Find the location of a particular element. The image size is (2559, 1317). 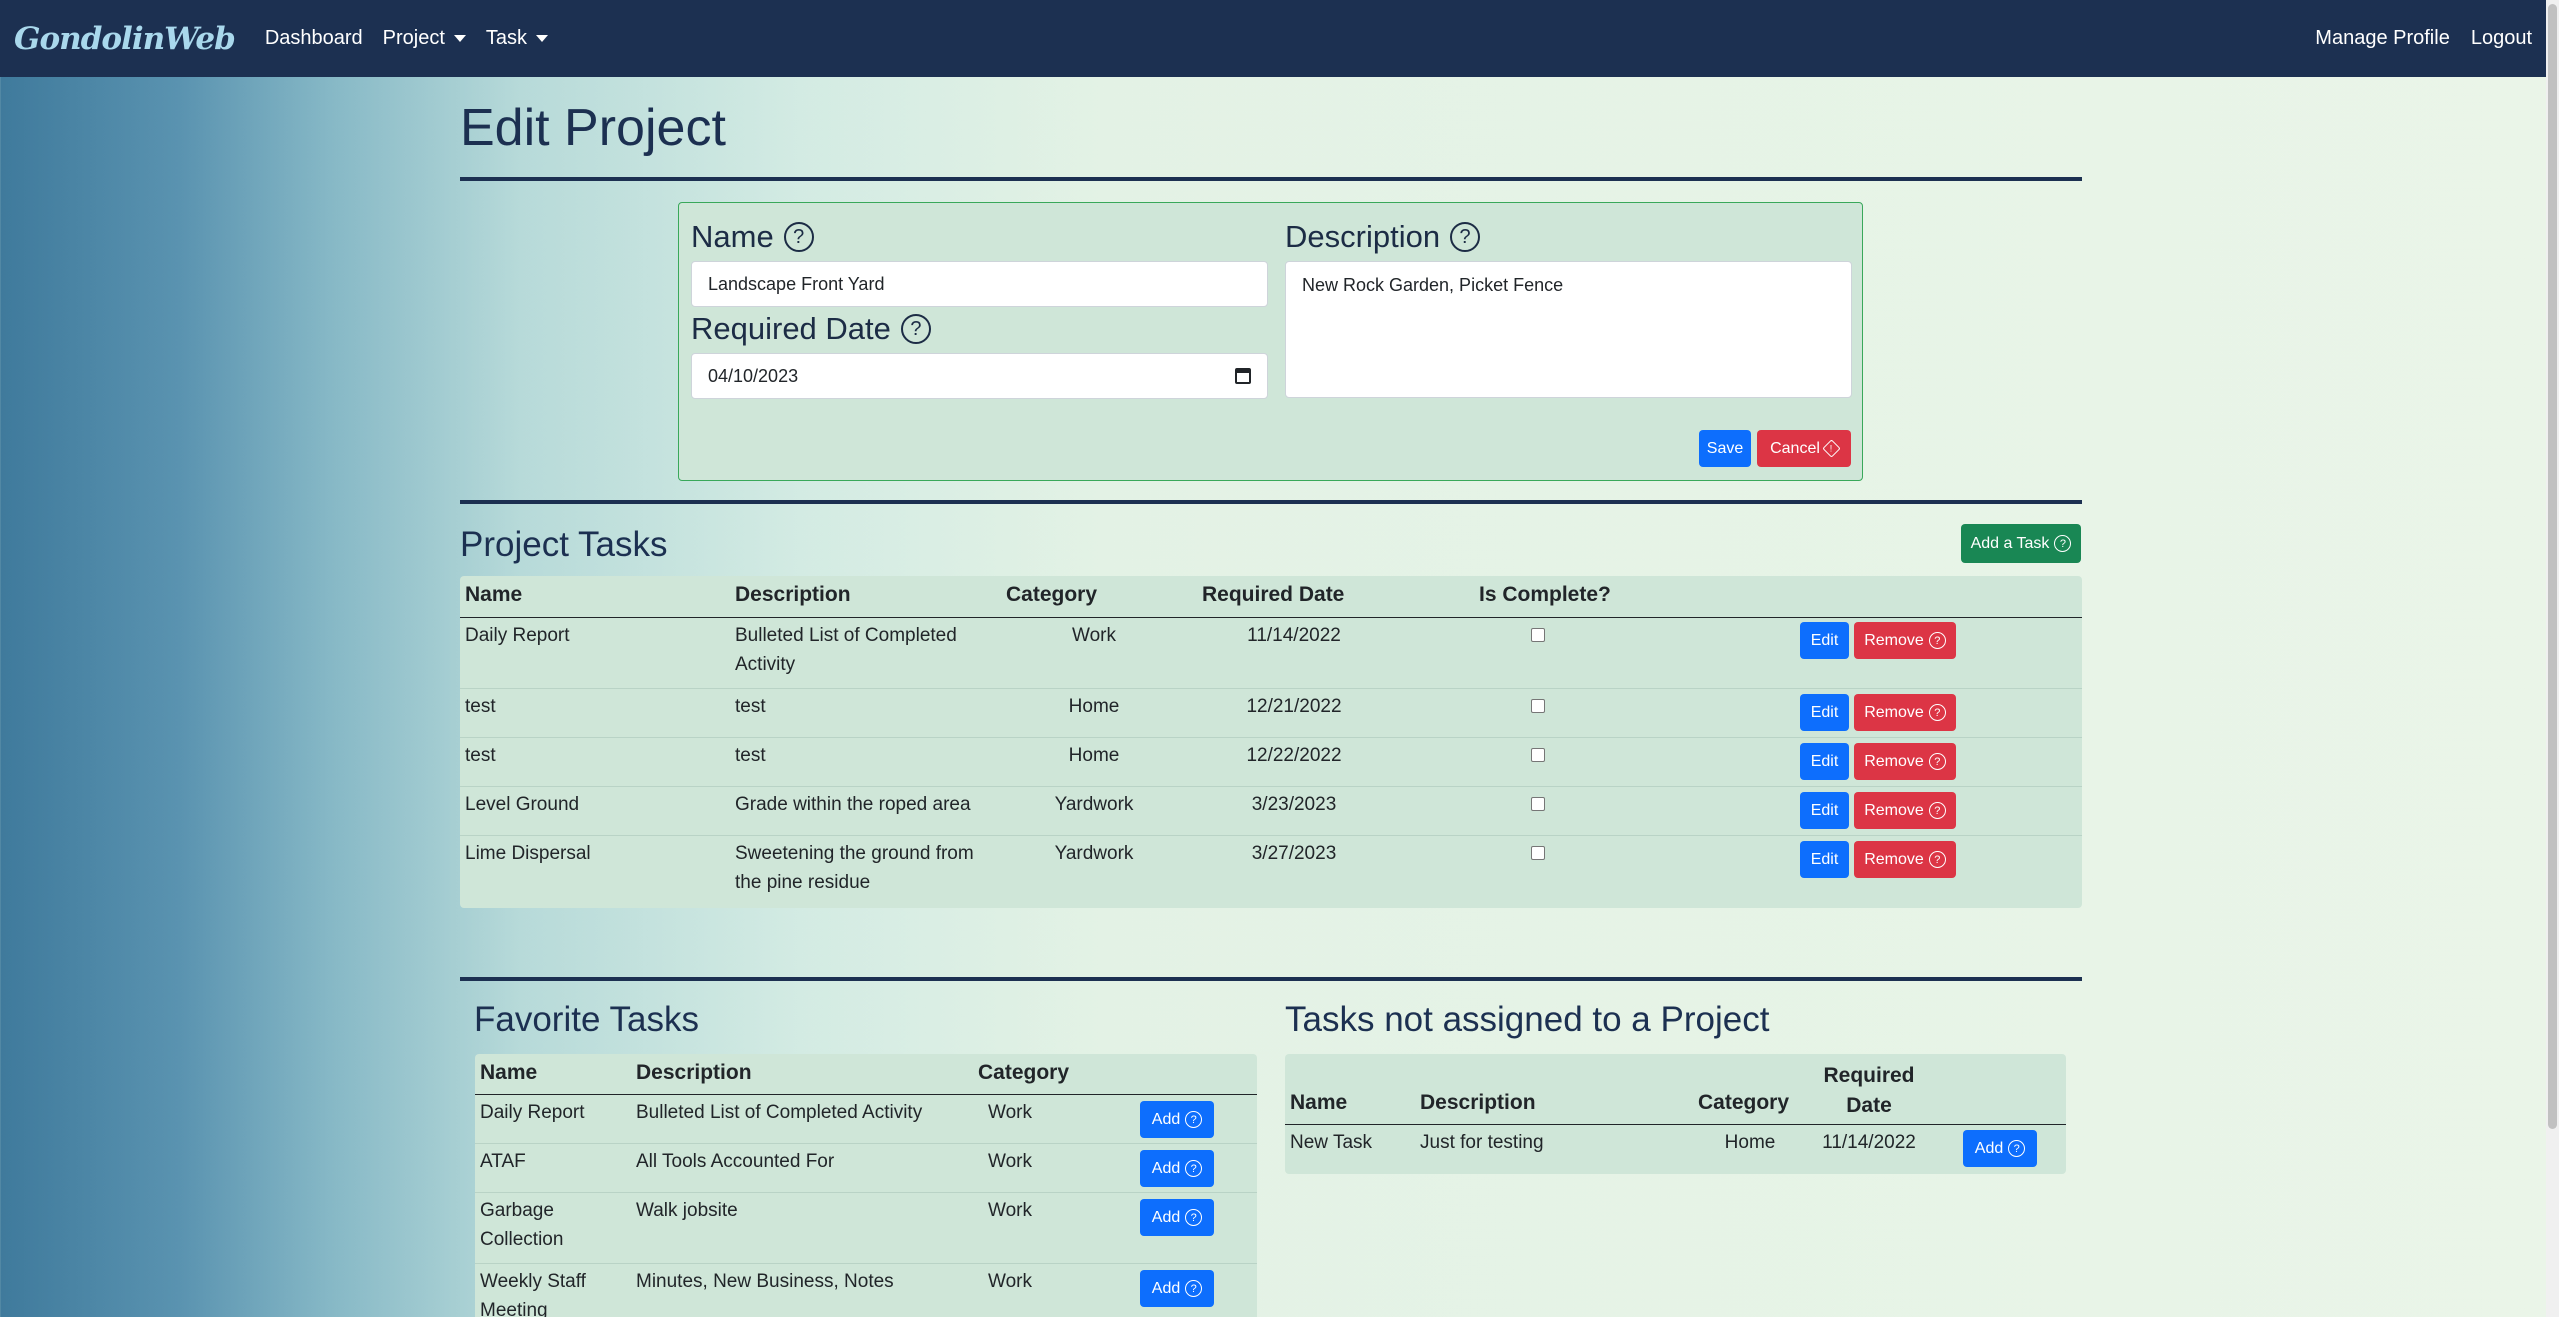

table-header: Name Description Category Required Date is located at coordinates (1675, 1089).